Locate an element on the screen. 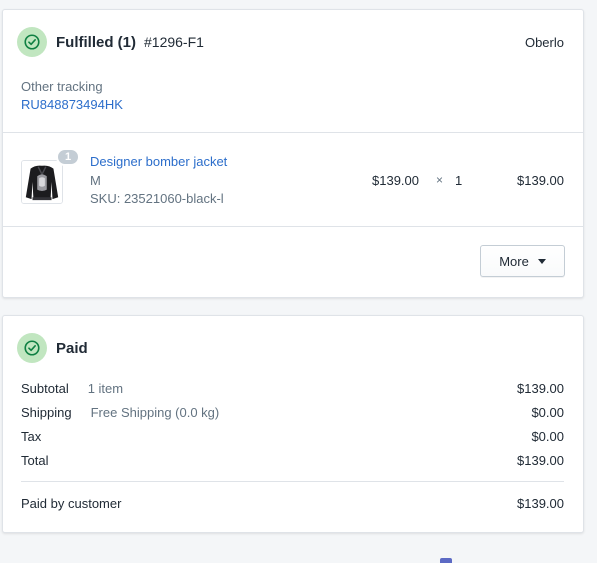 The image size is (597, 563). summary-row-tax: Tax $0.00 is located at coordinates (292, 436).